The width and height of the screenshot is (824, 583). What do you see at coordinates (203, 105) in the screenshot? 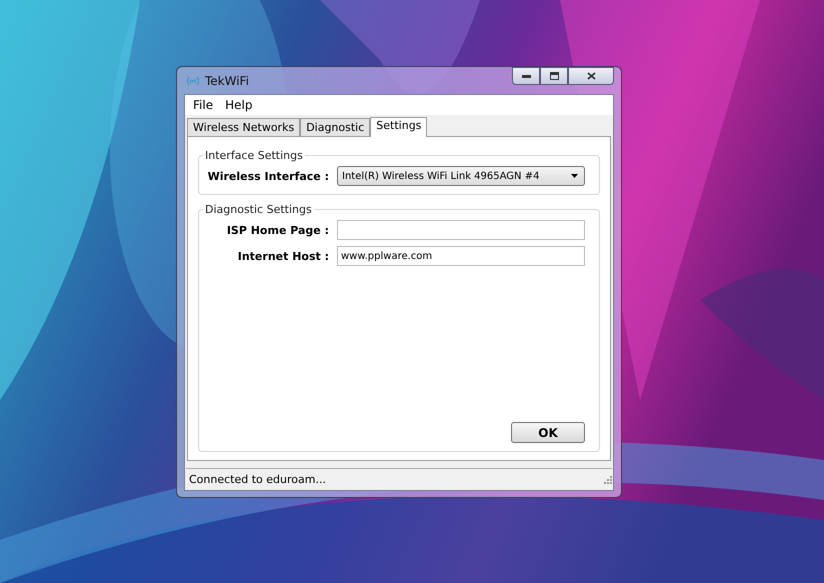
I see `menu-item: File` at bounding box center [203, 105].